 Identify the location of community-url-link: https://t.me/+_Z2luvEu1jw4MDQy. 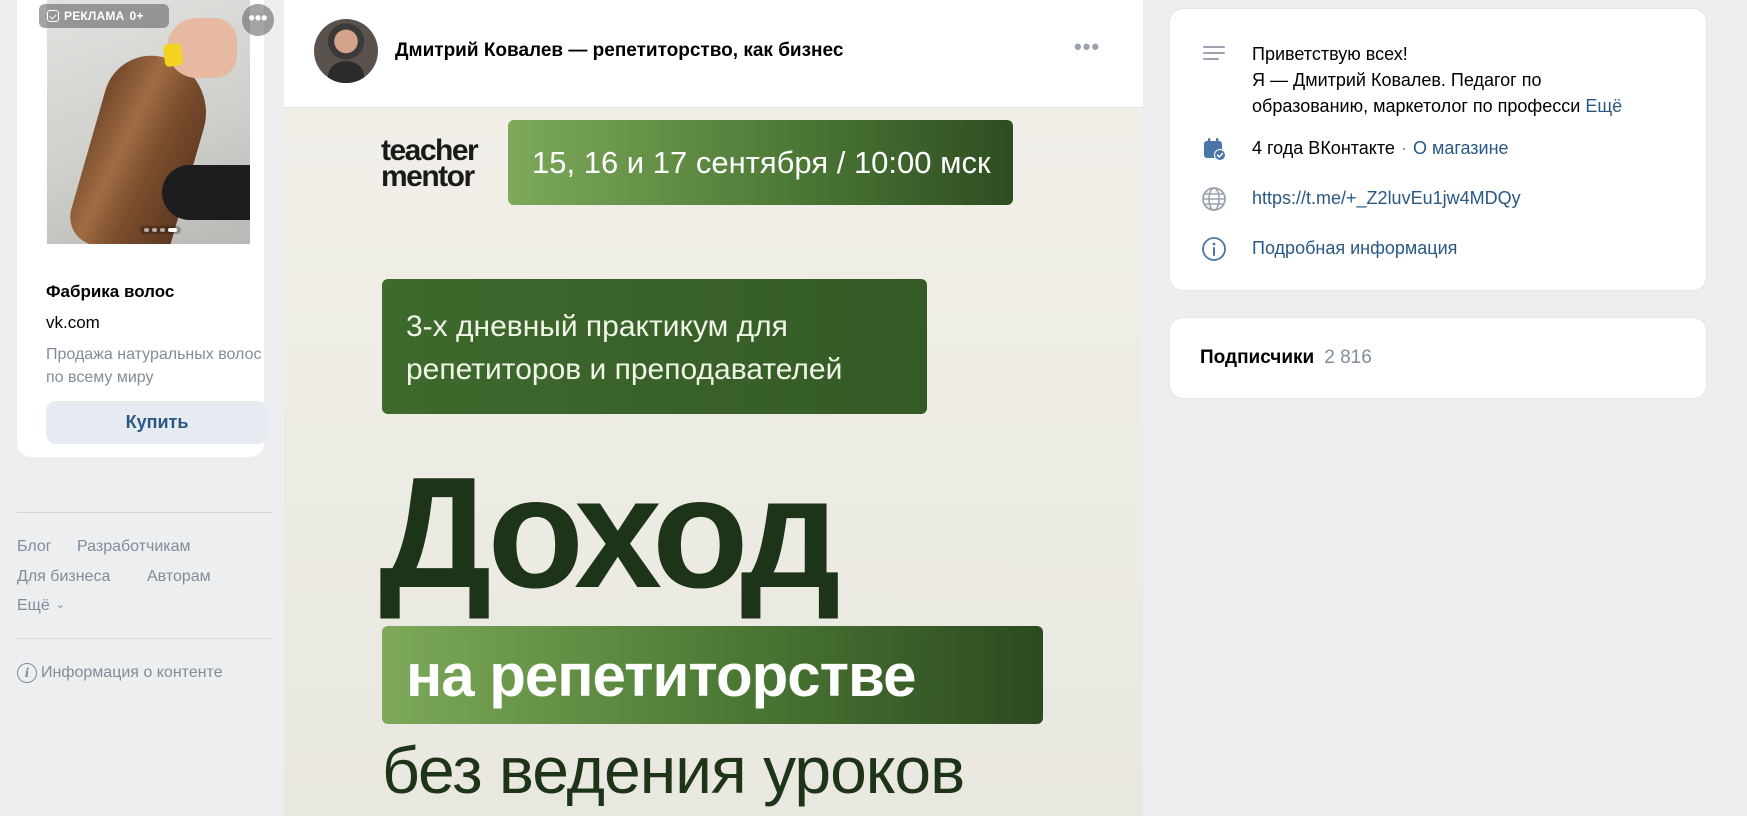
(1386, 198).